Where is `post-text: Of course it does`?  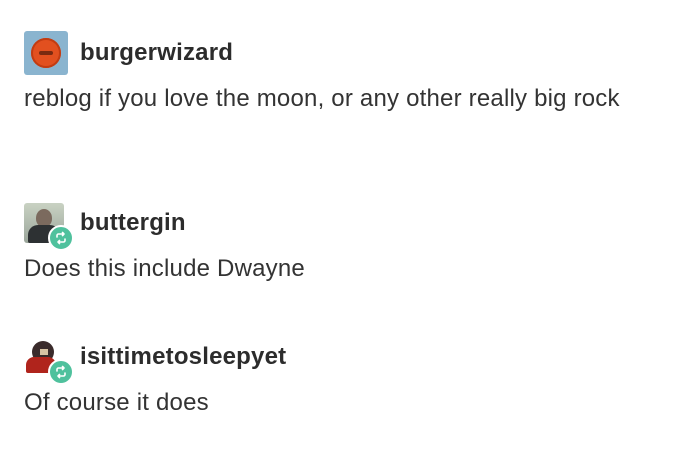
post-text: Of course it does is located at coordinates (116, 402).